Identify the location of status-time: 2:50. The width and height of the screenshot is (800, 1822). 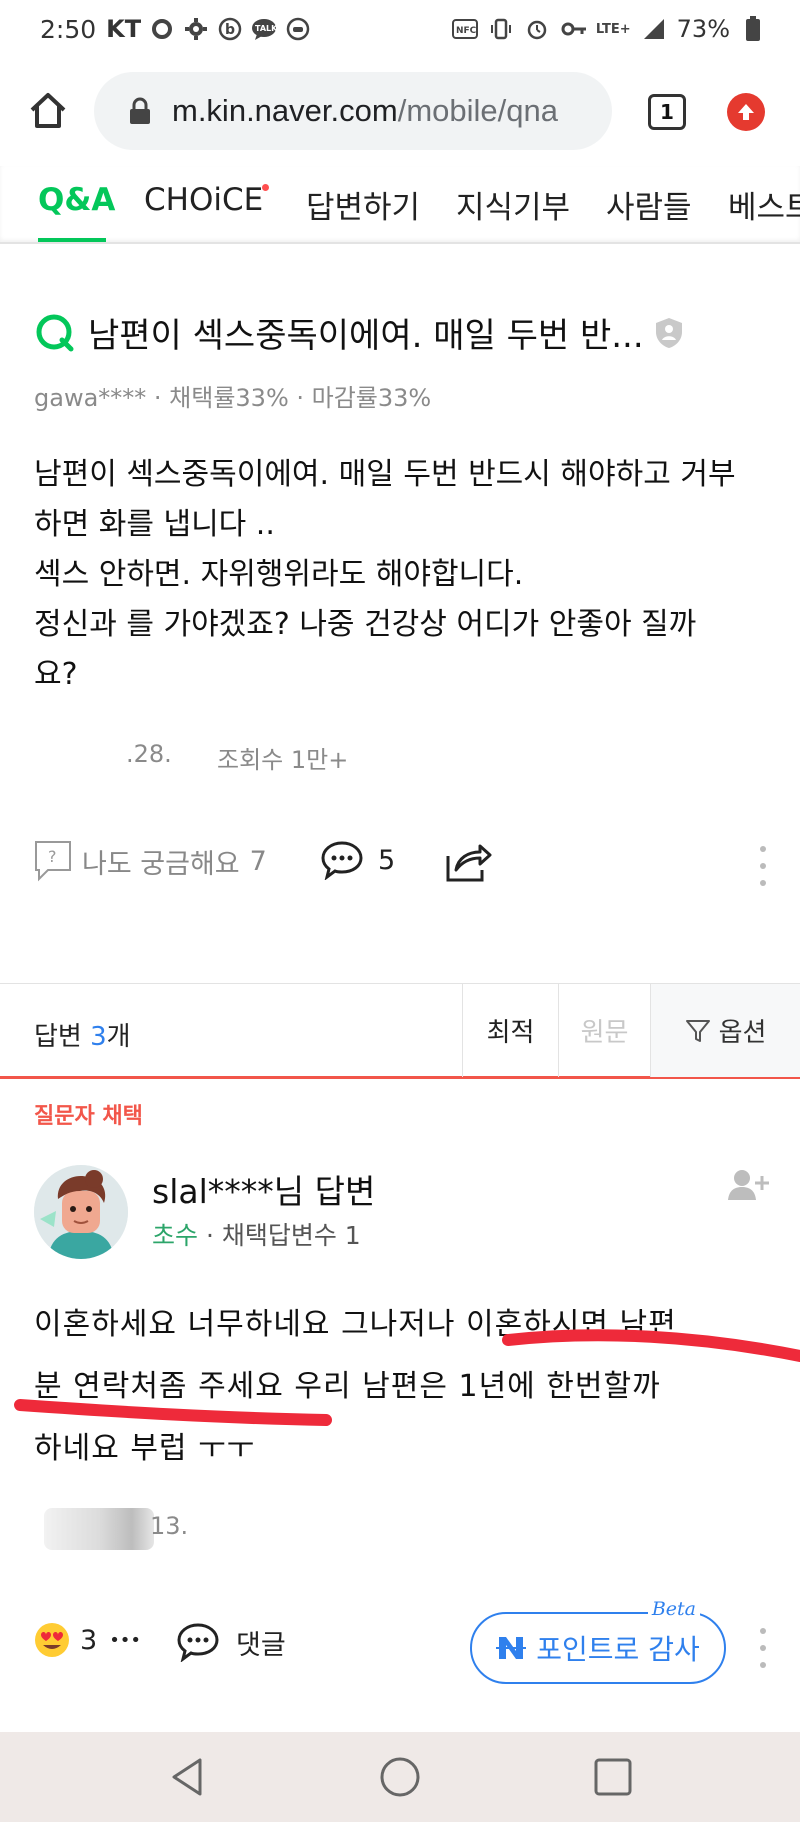
(68, 29).